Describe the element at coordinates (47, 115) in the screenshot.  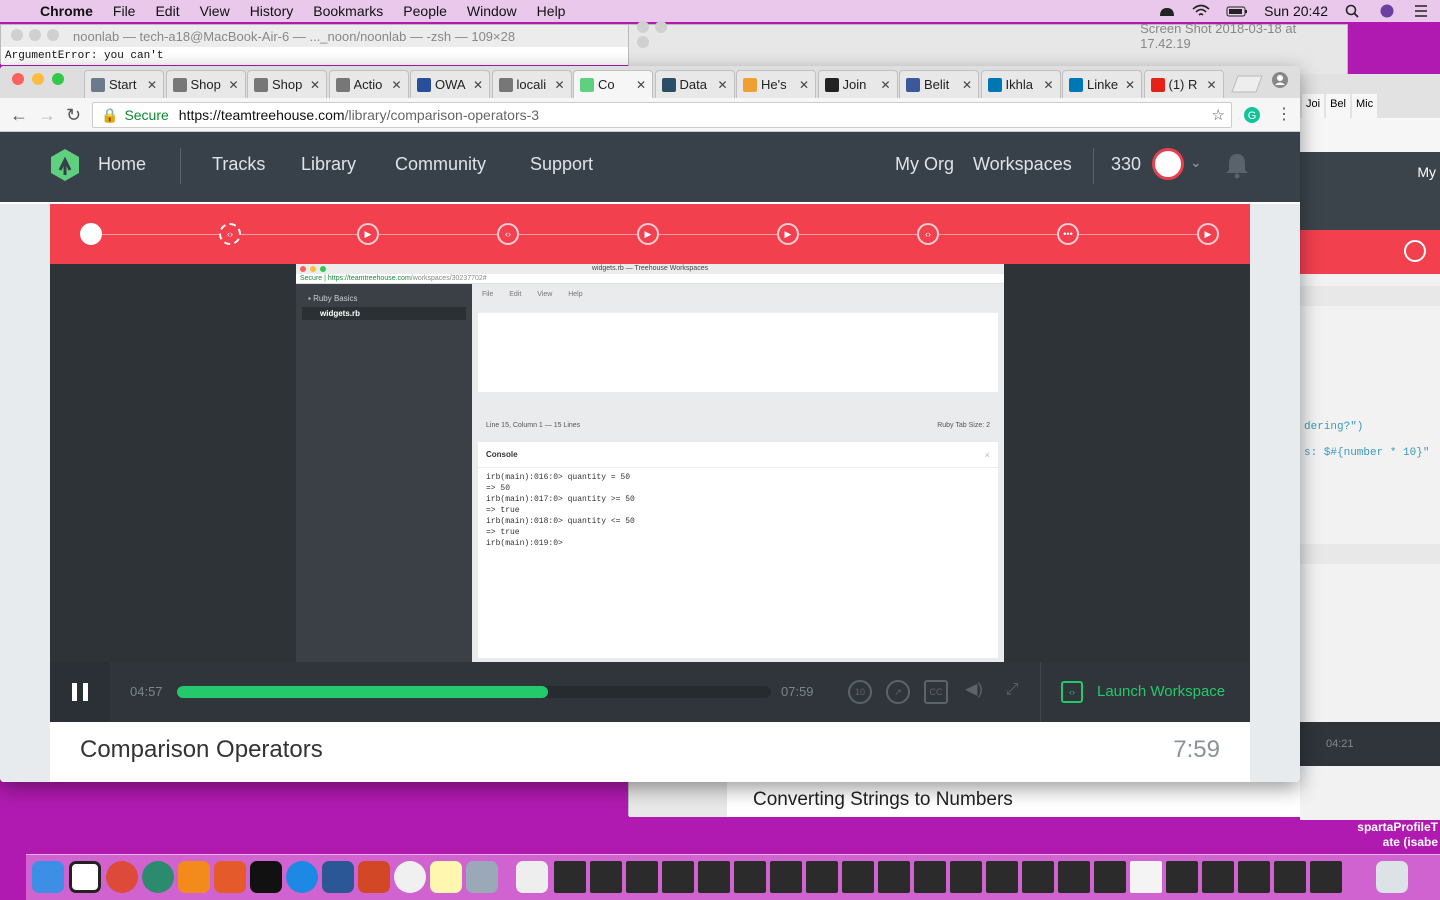
I see `forward-icon: →` at that location.